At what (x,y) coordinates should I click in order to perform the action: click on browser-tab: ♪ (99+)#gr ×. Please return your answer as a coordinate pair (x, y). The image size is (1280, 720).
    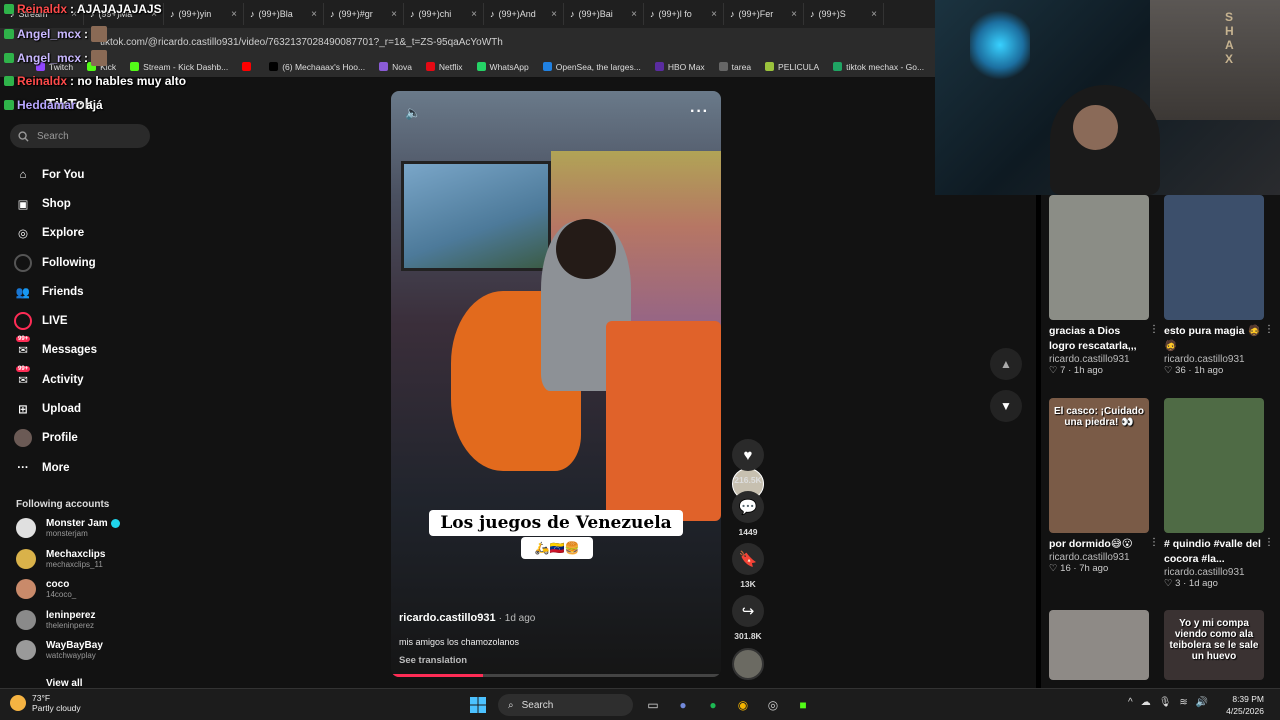
    Looking at the image, I should click on (364, 14).